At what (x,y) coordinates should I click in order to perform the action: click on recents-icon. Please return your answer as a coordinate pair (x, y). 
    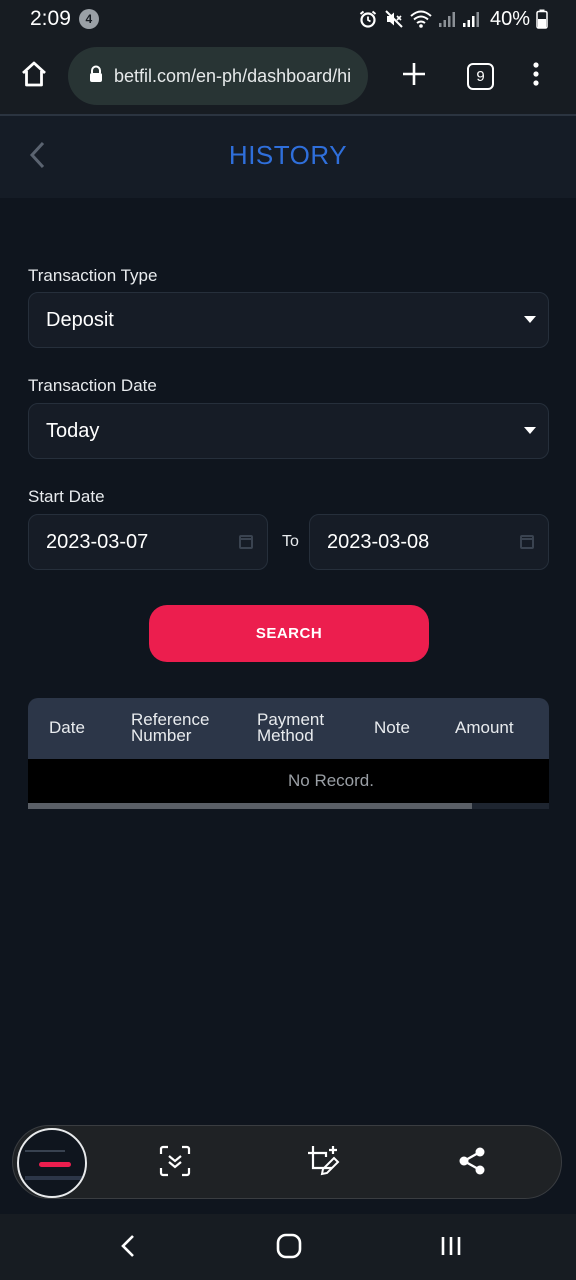
    Looking at the image, I should click on (451, 1248).